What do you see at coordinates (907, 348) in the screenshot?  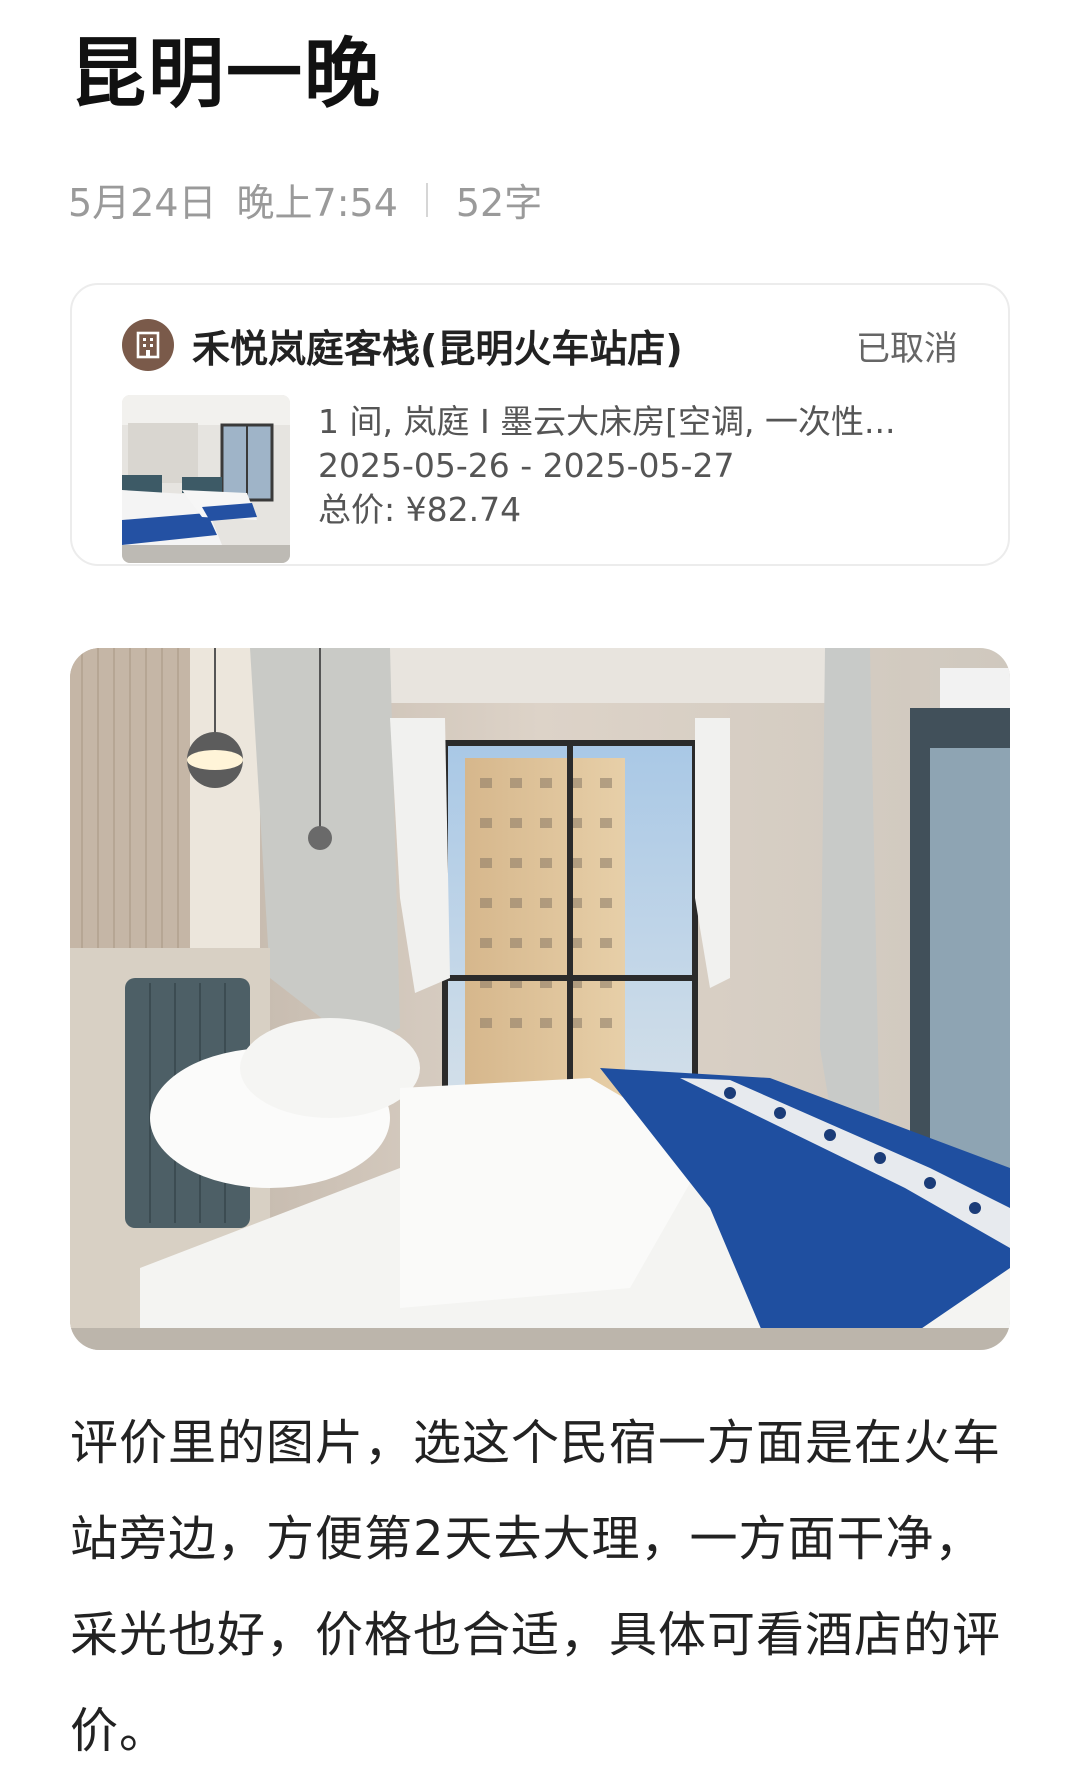 I see `order-status: 已取消` at bounding box center [907, 348].